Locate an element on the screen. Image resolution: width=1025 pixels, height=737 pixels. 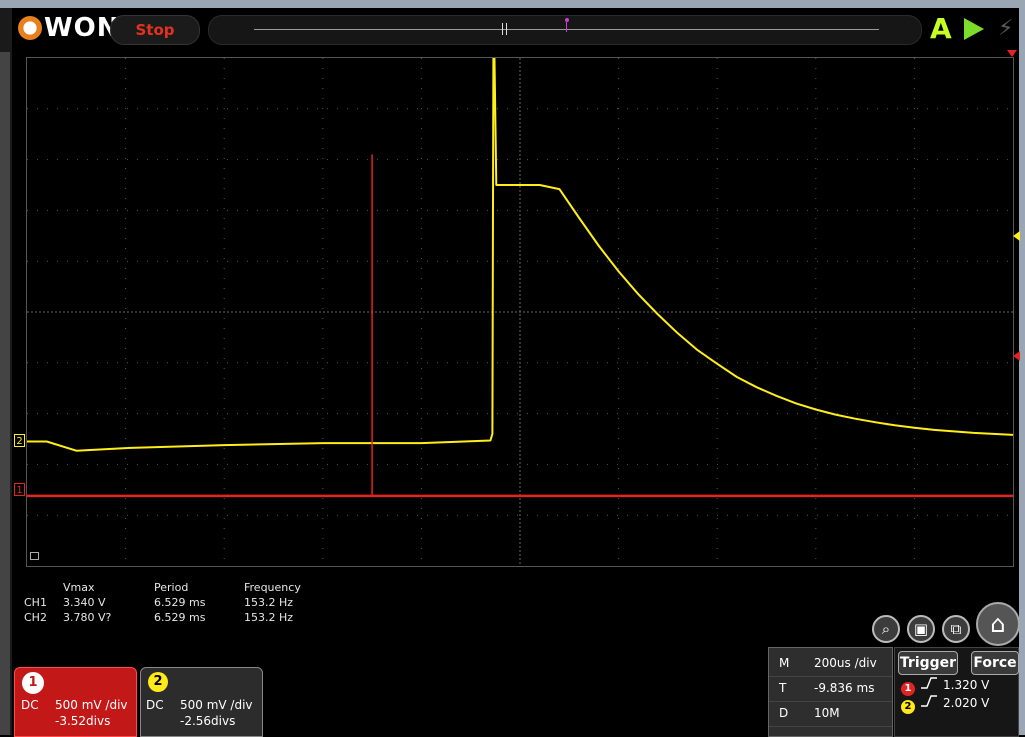
timebase-key: M is located at coordinates (784, 663).